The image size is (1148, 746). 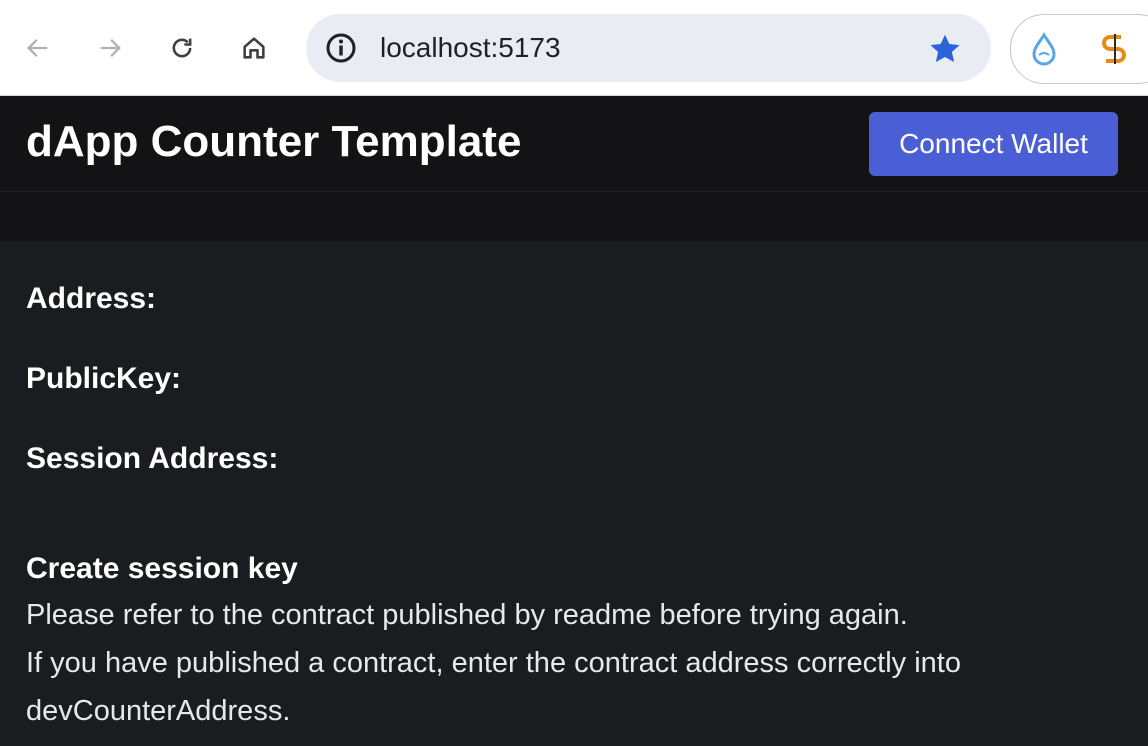 I want to click on app-title: dApp Counter Template, so click(x=274, y=141).